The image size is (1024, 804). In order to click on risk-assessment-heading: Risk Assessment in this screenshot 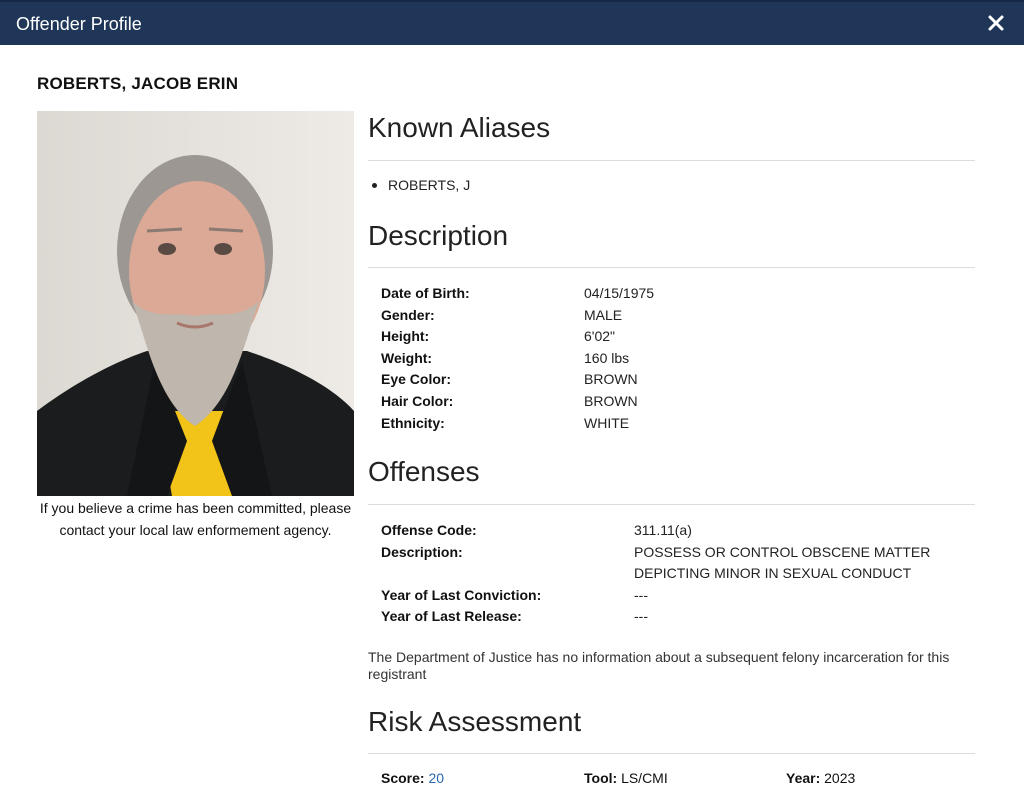, I will do `click(475, 721)`.